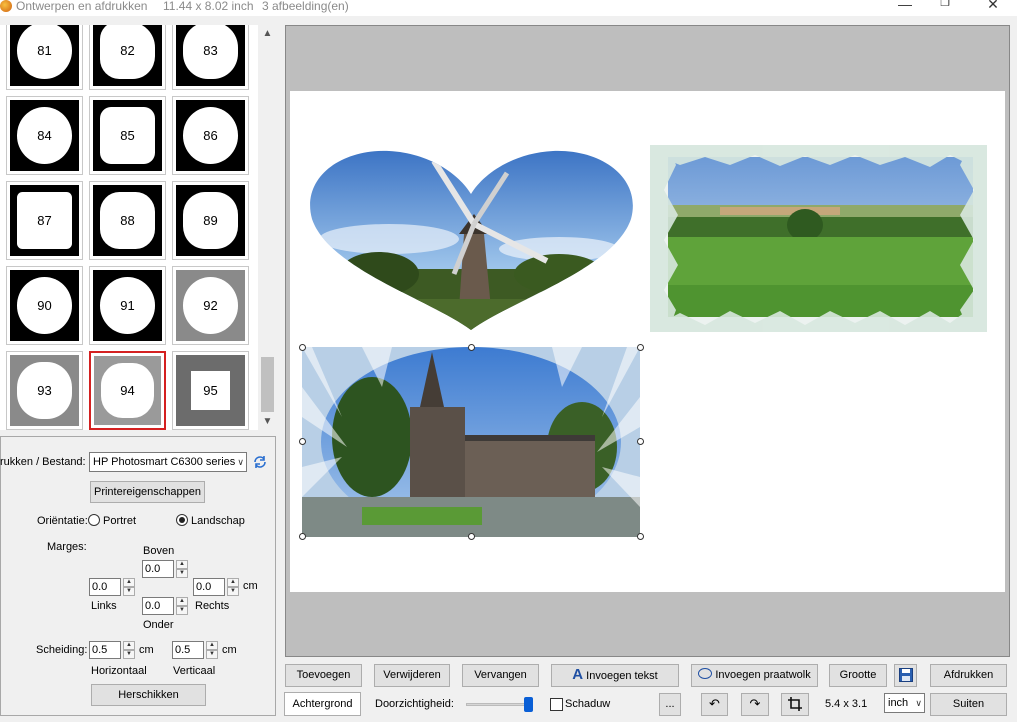  I want to click on frame-thumbnail: 82, so click(127, 57).